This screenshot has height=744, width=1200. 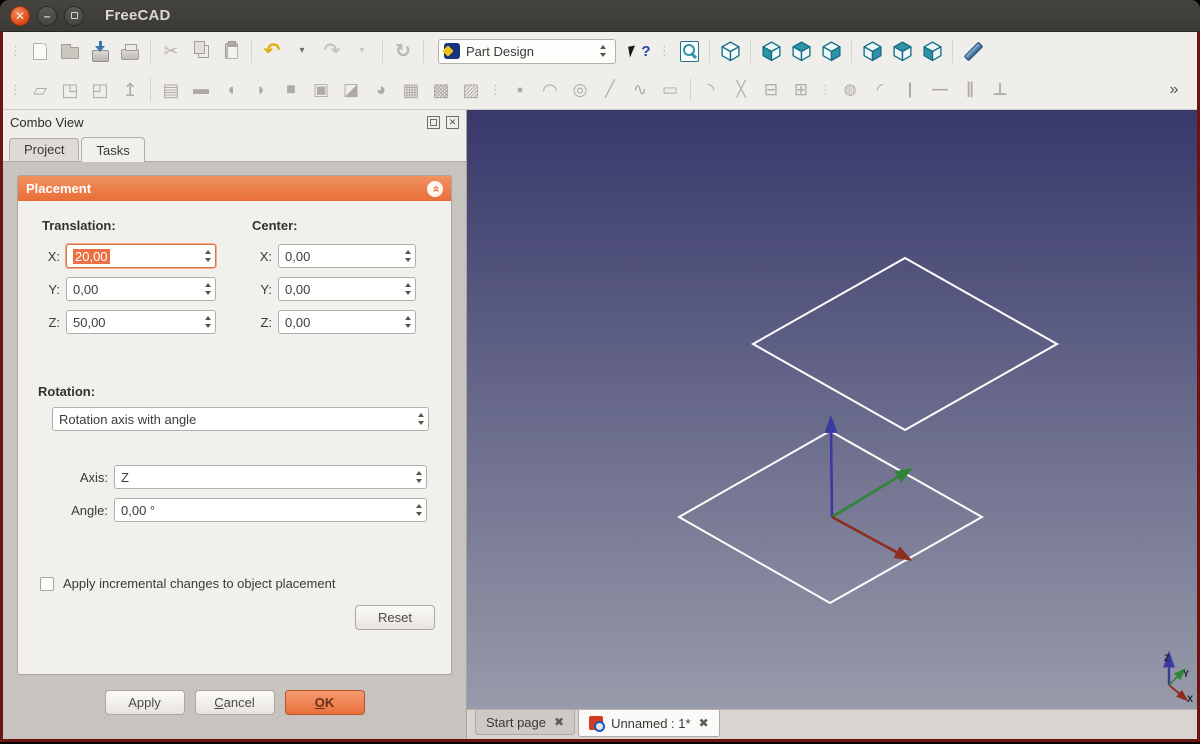 What do you see at coordinates (270, 477) in the screenshot?
I see `axis-dropdown: Z` at bounding box center [270, 477].